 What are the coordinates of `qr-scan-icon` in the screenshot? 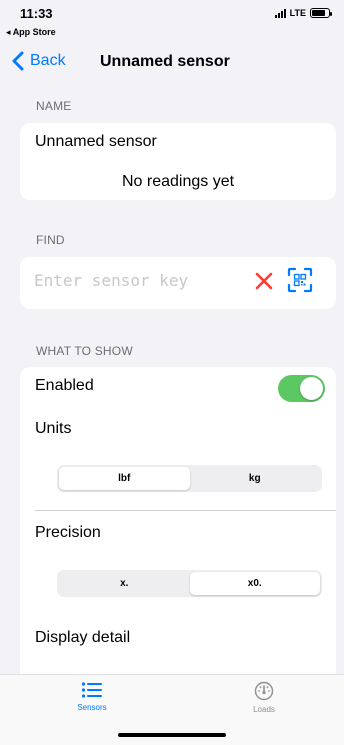 It's located at (300, 280).